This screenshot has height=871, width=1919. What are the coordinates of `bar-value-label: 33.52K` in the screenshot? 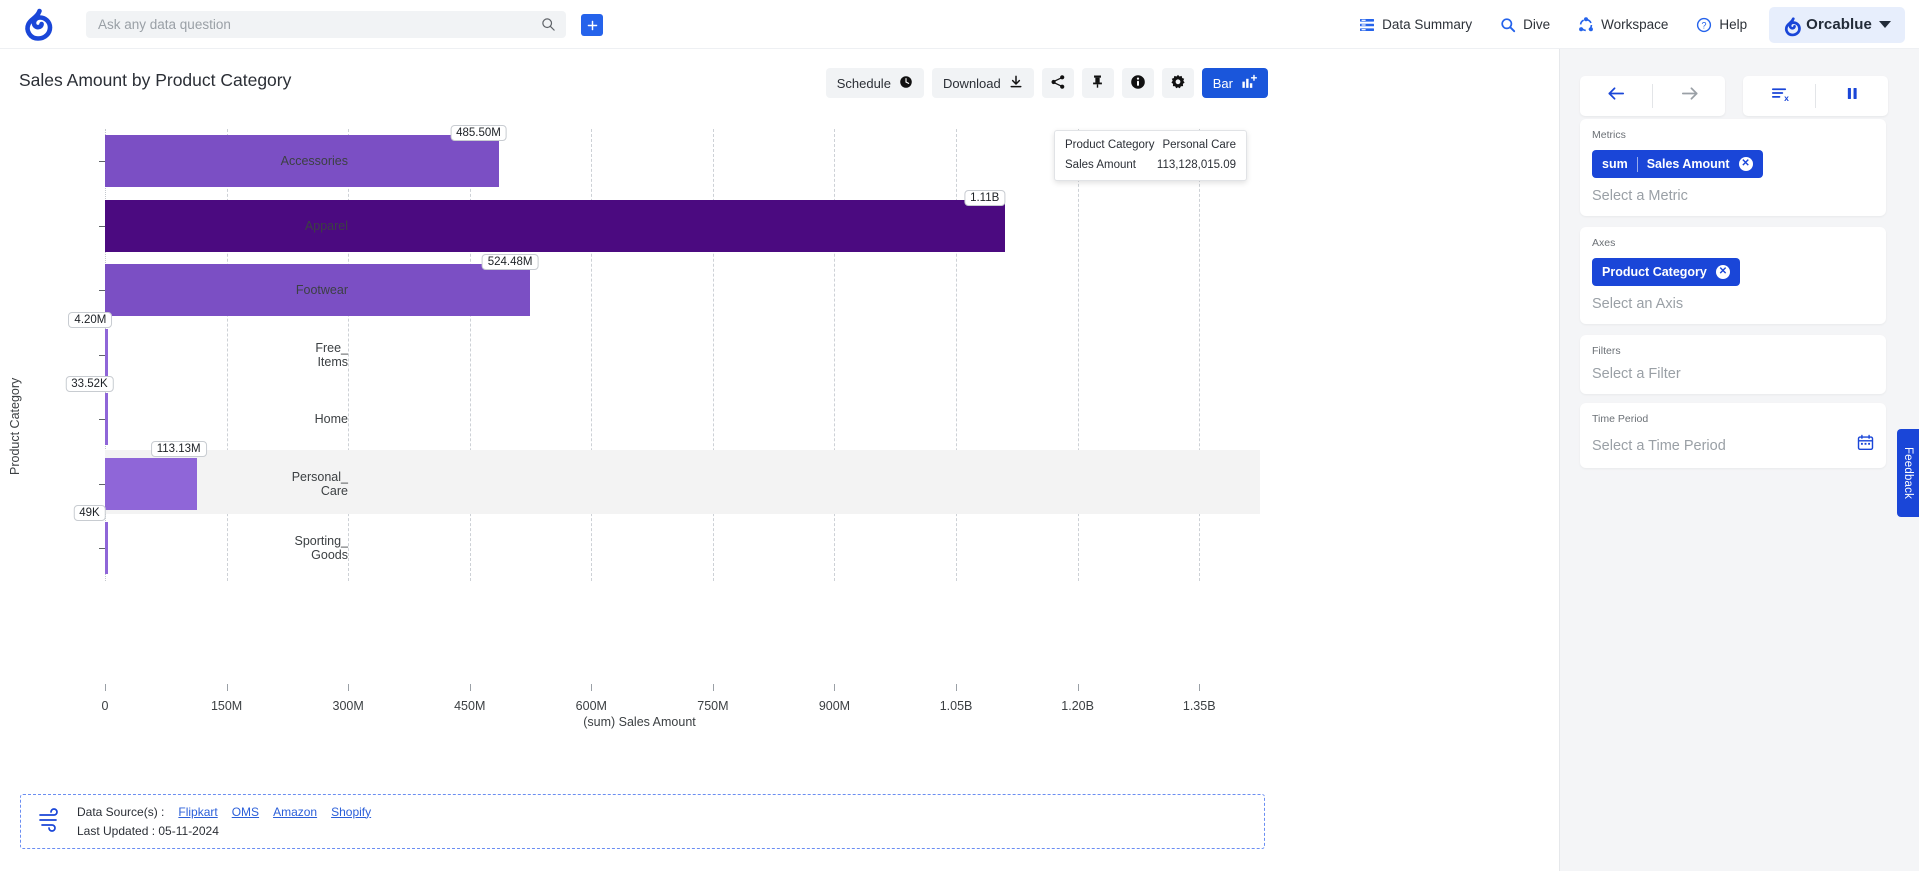 It's located at (89, 384).